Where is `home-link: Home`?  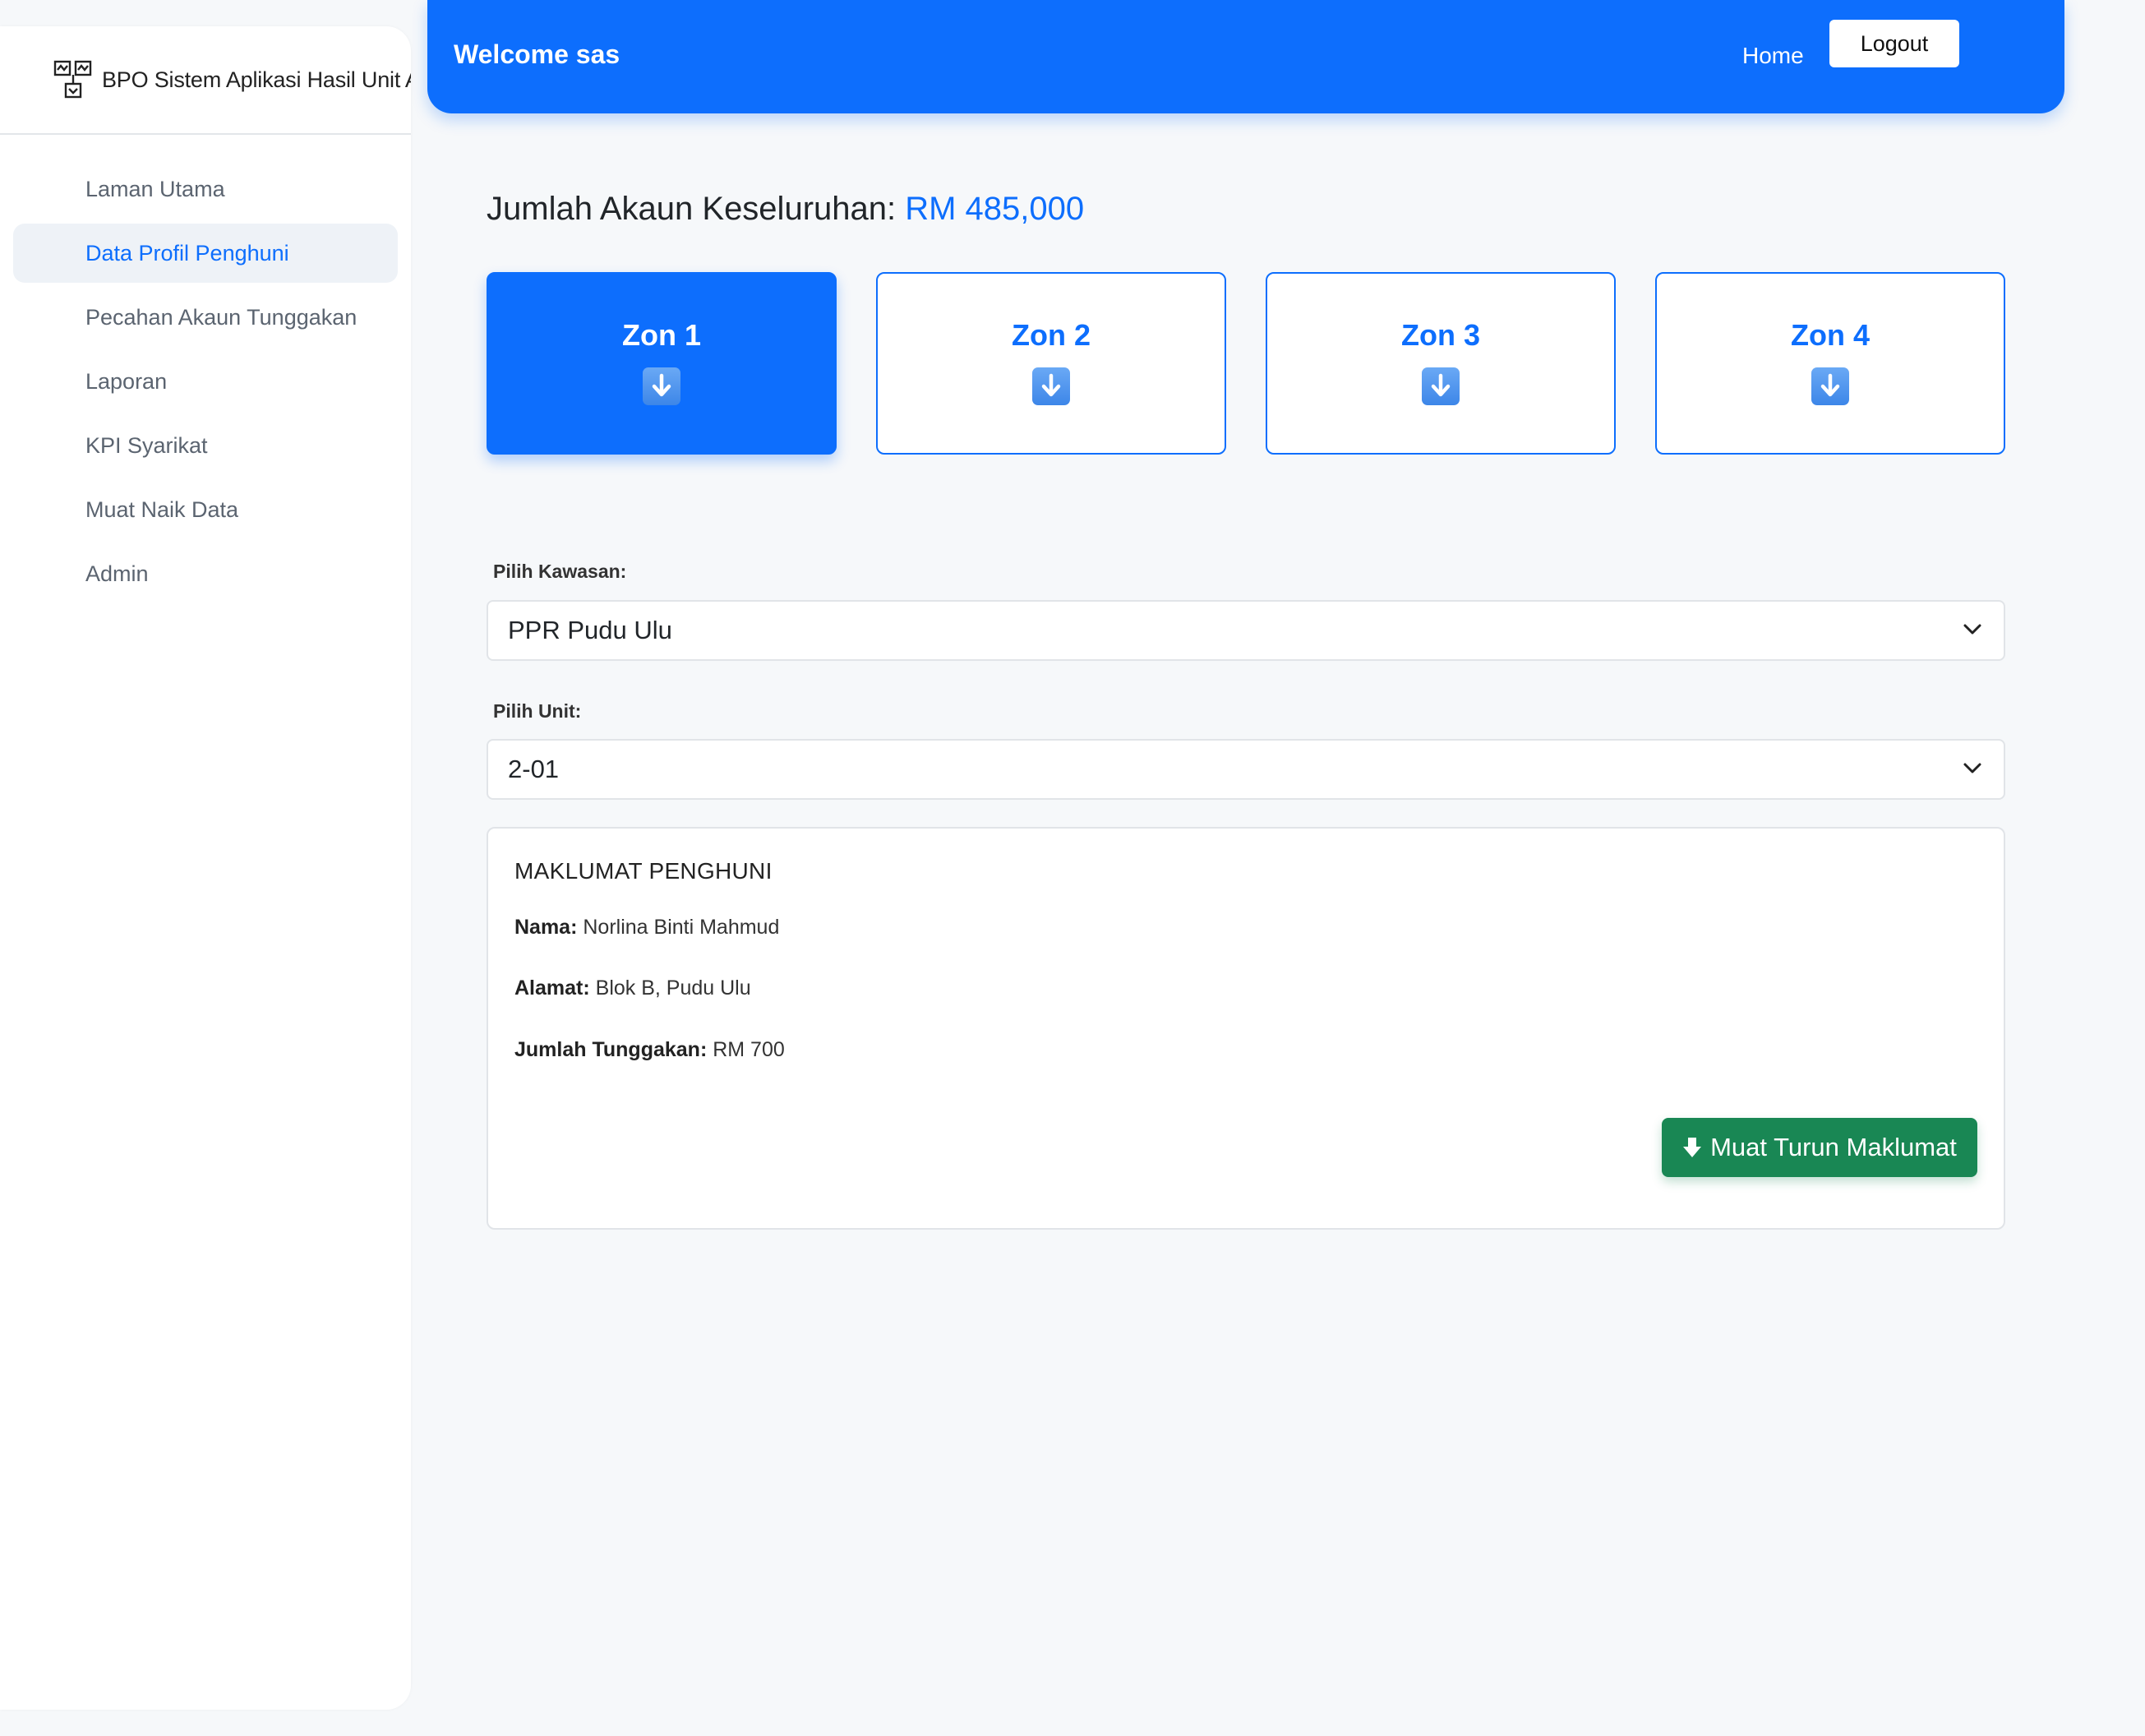 home-link: Home is located at coordinates (1773, 56).